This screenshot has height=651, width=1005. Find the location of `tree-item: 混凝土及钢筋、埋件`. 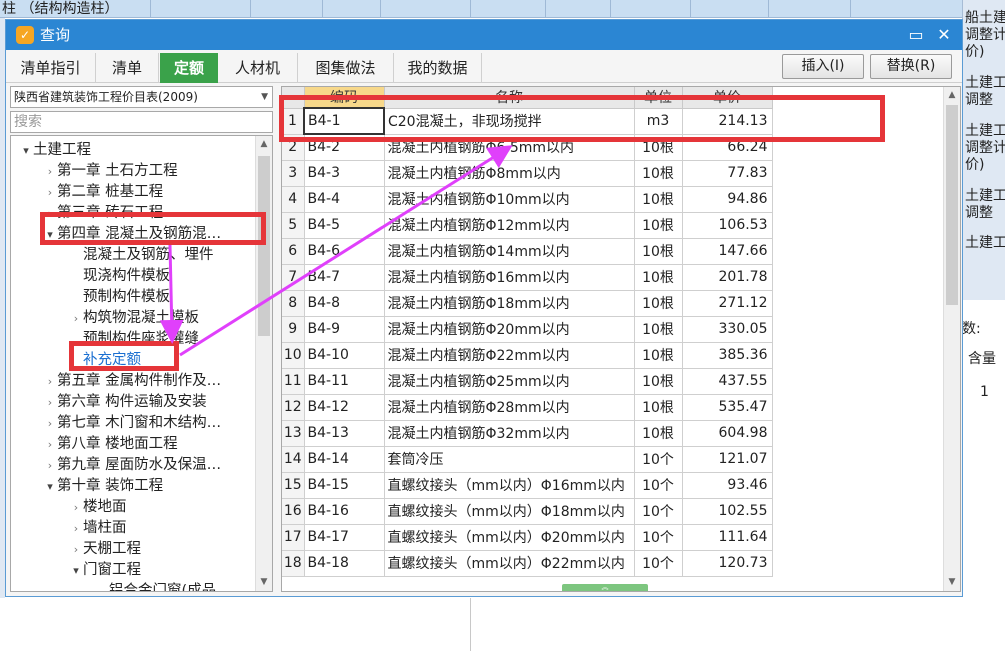

tree-item: 混凝土及钢筋、埋件 is located at coordinates (141, 255).